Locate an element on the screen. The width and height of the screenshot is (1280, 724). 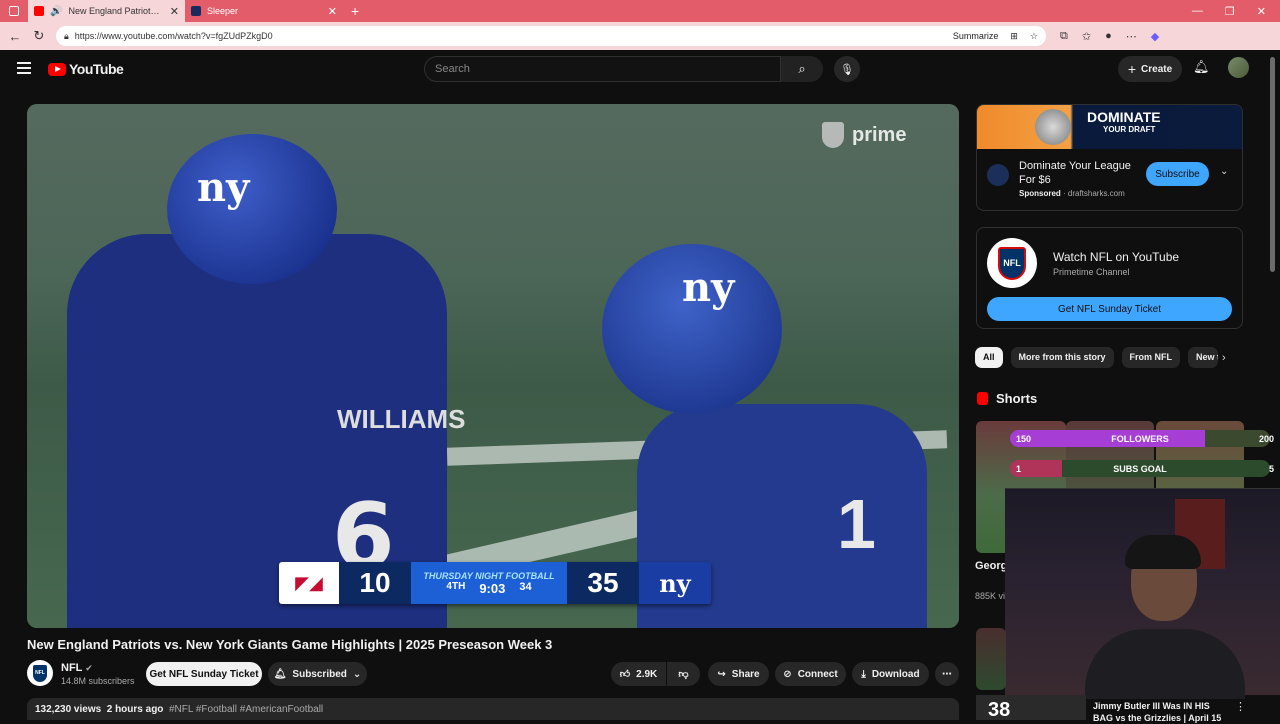
chevron-right-icon: › is located at coordinates (1224, 358).